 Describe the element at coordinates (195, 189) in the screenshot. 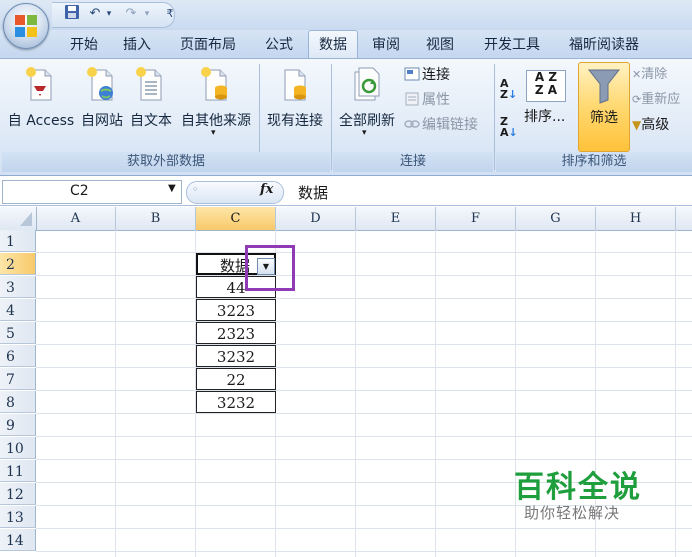

I see `expand-handle-icon: ◦` at that location.